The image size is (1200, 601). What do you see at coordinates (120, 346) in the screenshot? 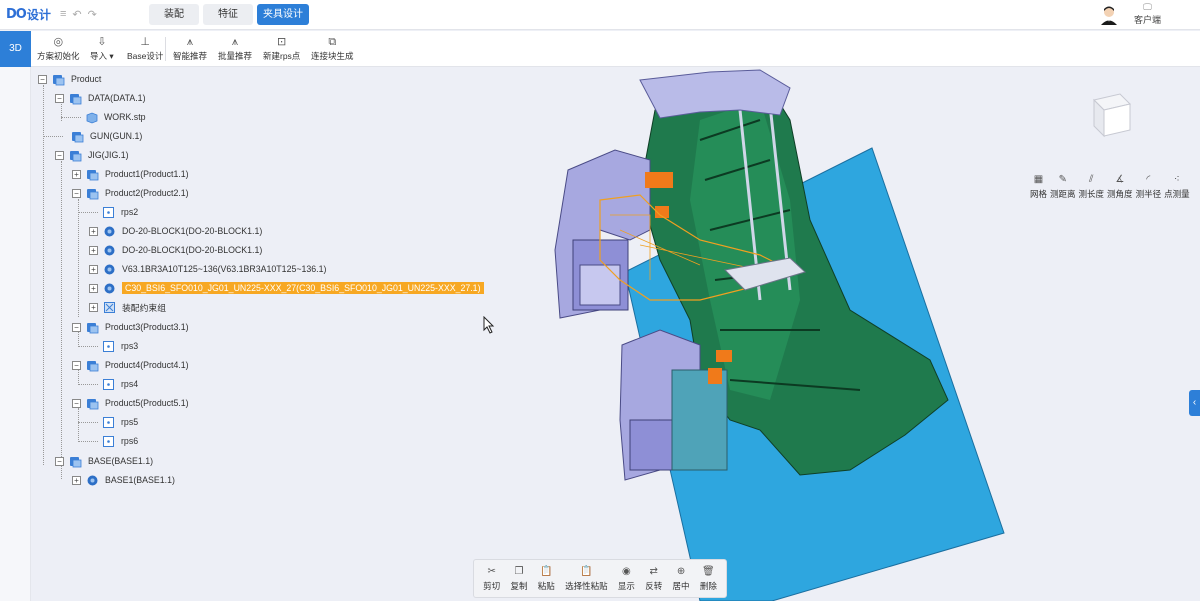
I see `tree-node-rps3: rps3` at bounding box center [120, 346].